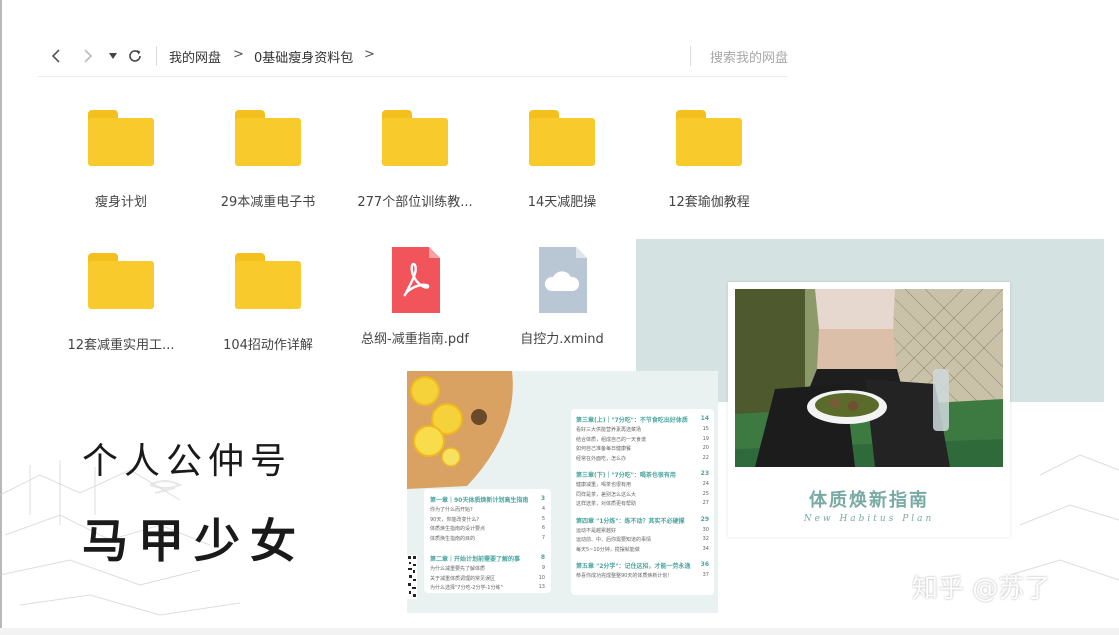  I want to click on xmind-file-item: 自控力.xmind, so click(562, 297).